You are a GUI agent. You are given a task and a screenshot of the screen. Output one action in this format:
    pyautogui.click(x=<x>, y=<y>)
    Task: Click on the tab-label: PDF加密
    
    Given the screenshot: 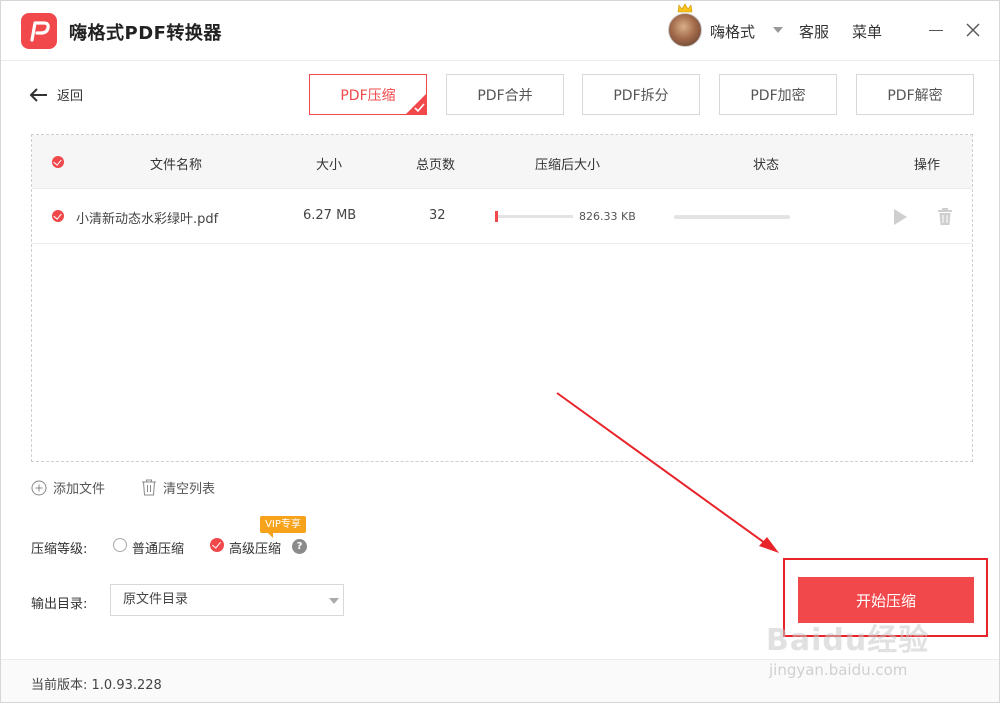 What is the action you would take?
    pyautogui.click(x=778, y=95)
    